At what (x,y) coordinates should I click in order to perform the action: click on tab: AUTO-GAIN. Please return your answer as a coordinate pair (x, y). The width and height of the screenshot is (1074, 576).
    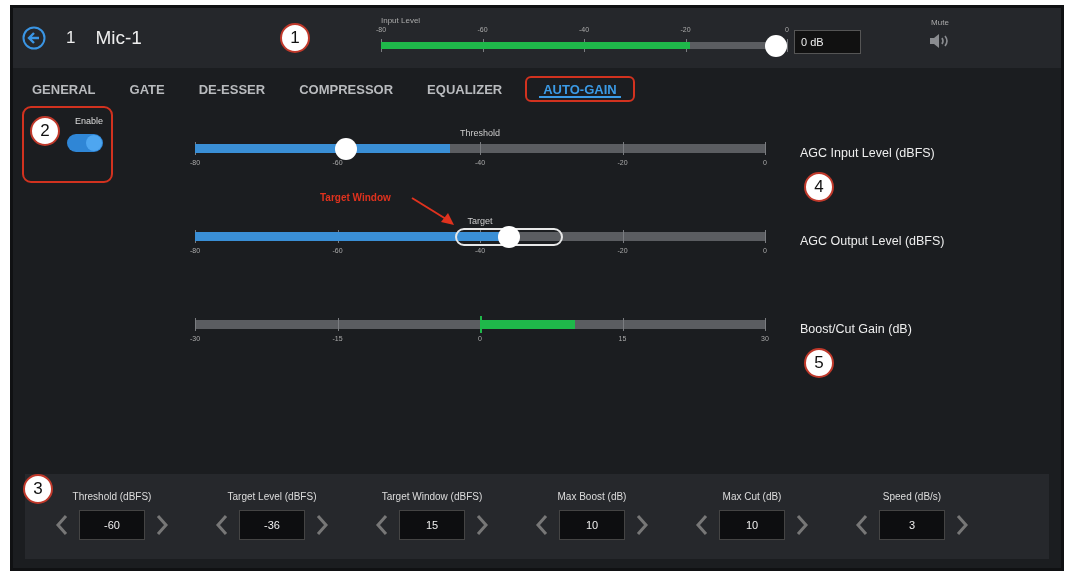
    Looking at the image, I should click on (580, 89).